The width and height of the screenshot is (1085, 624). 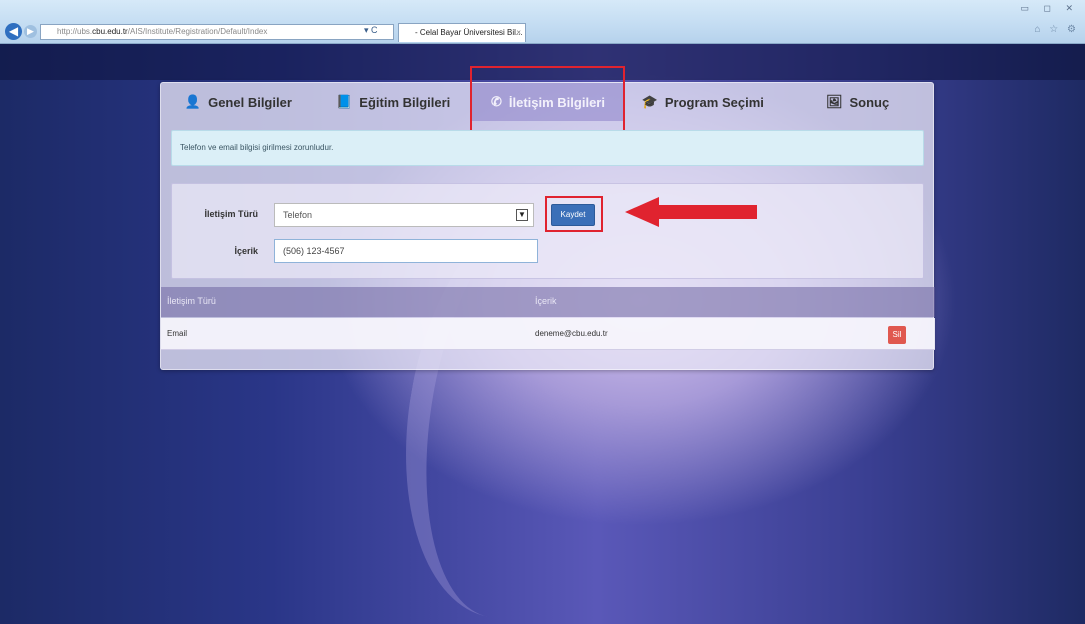 What do you see at coordinates (191, 301) in the screenshot?
I see `column-header-type: İletişim Türü` at bounding box center [191, 301].